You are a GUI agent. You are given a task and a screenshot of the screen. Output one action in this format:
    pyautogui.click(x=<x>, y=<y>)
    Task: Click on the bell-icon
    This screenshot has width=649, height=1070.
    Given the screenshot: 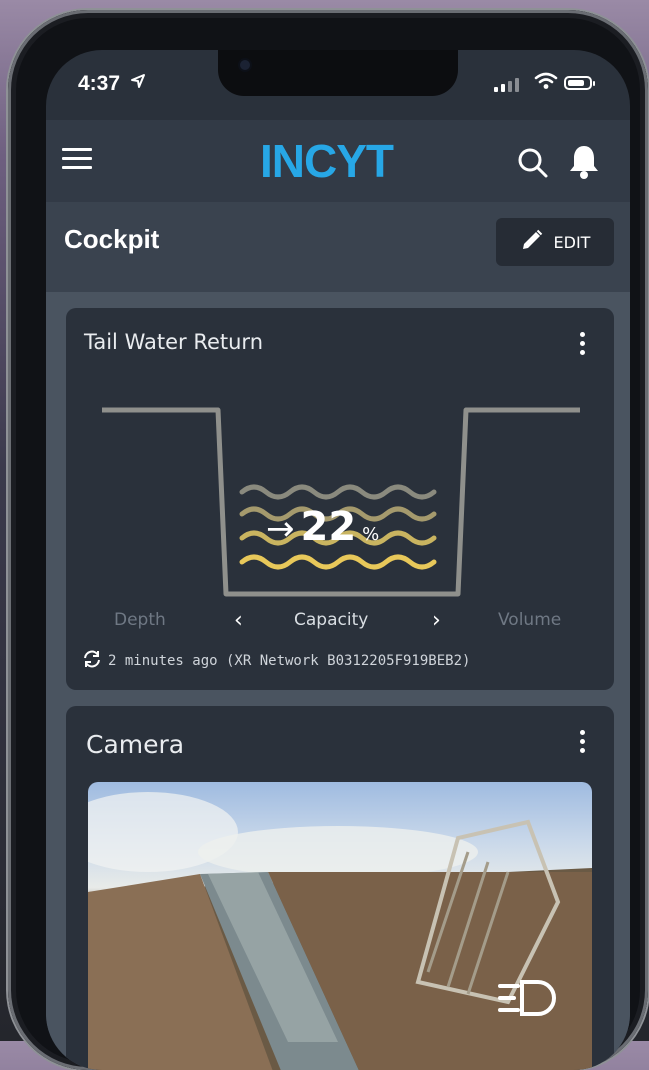 What is the action you would take?
    pyautogui.click(x=584, y=164)
    